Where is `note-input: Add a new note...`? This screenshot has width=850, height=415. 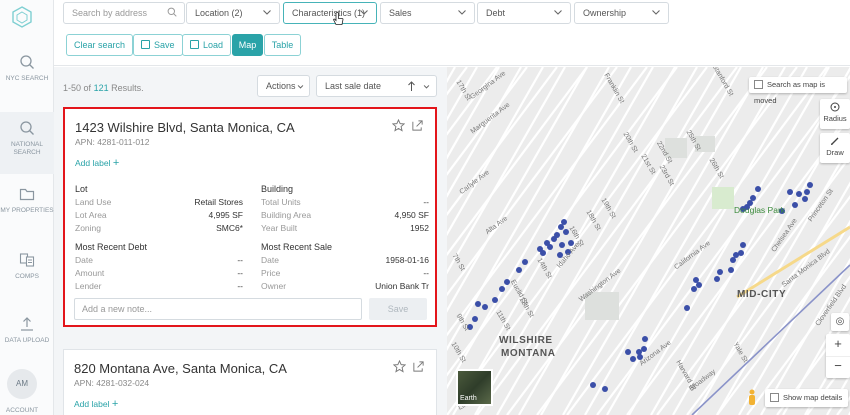 note-input: Add a new note... is located at coordinates (218, 309).